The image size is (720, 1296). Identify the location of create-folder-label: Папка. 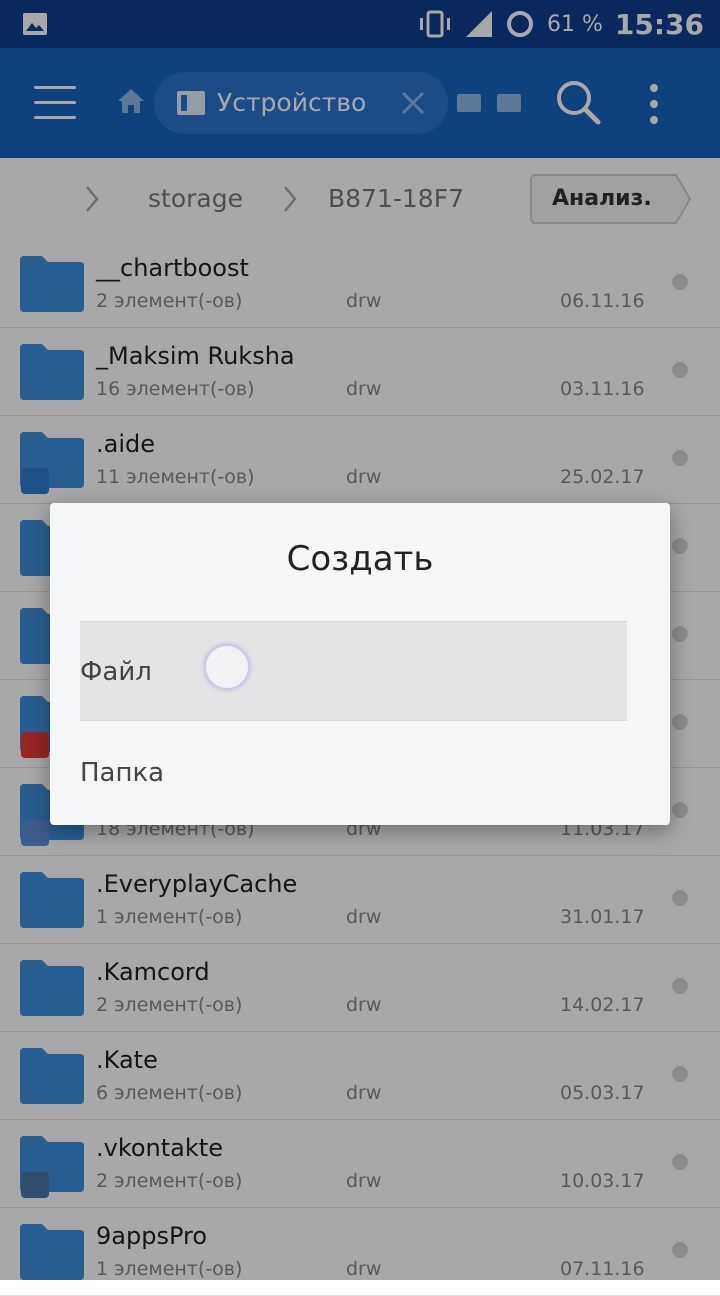
(122, 773).